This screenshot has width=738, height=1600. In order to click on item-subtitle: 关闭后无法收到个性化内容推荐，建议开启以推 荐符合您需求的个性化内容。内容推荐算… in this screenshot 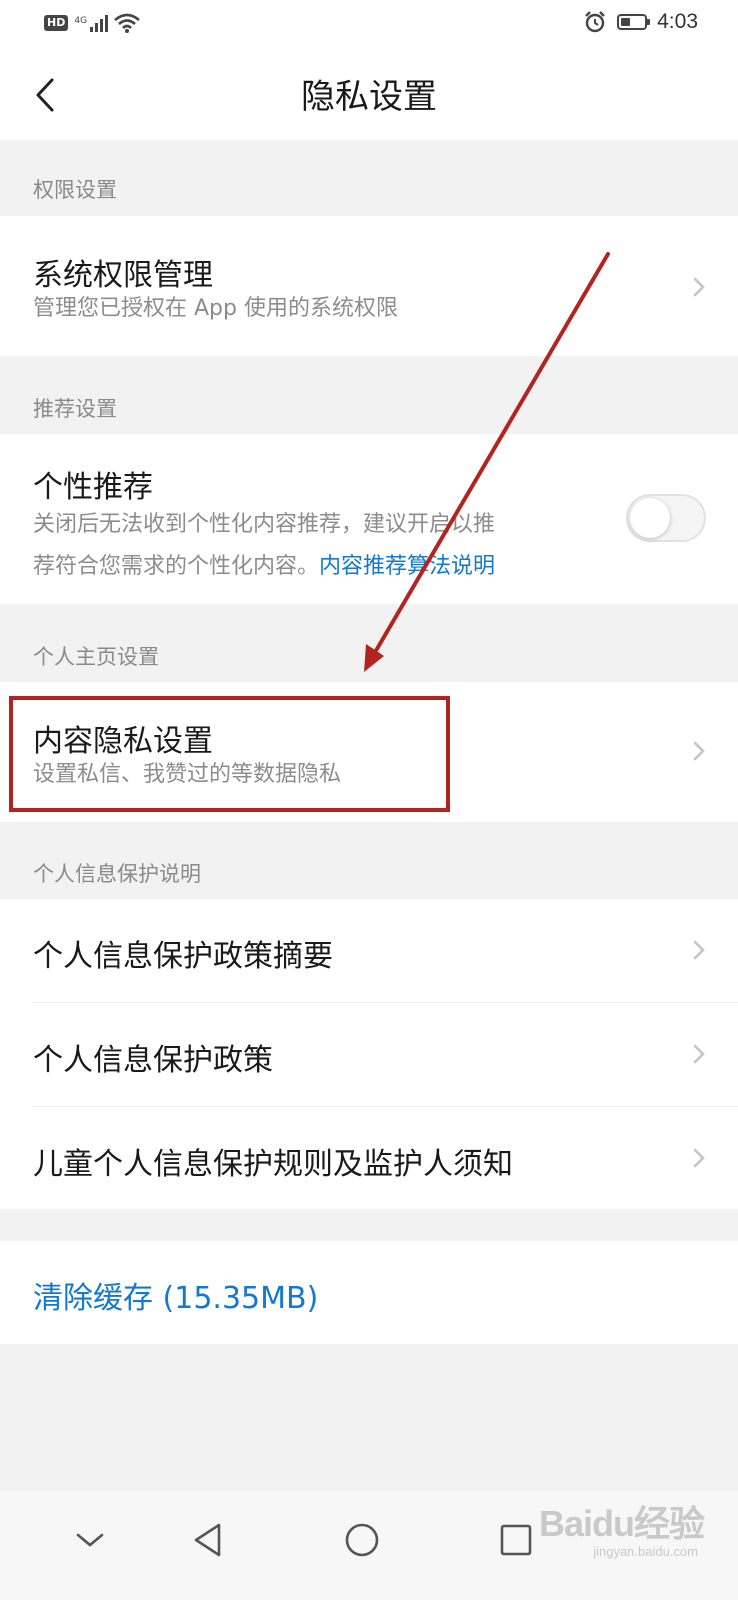, I will do `click(264, 546)`.